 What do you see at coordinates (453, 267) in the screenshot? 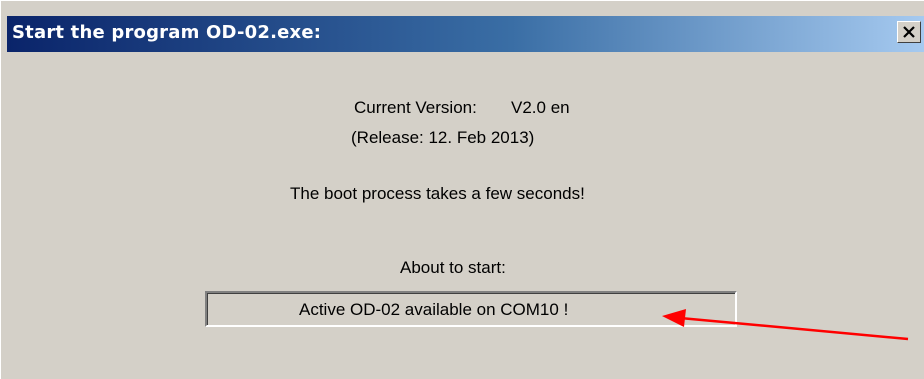
I see `about-to-start-label: About to start:` at bounding box center [453, 267].